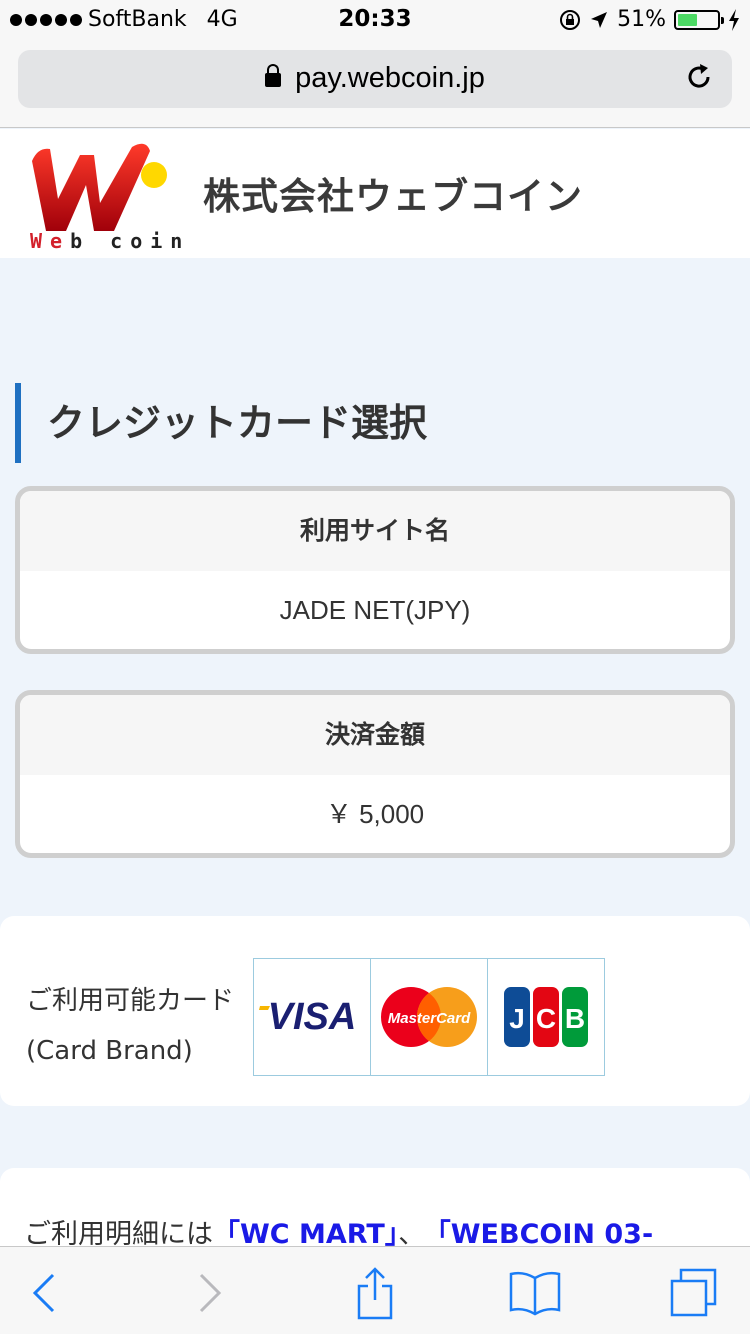  I want to click on webcoin-logo-icon, so click(99, 187).